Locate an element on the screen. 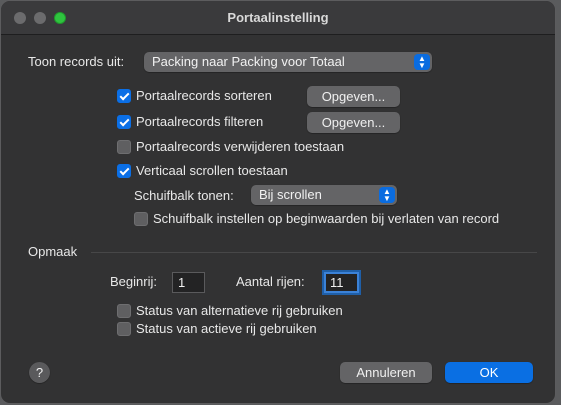 Image resolution: width=561 pixels, height=405 pixels. sort-label: Portaalrecords sorteren is located at coordinates (204, 95).